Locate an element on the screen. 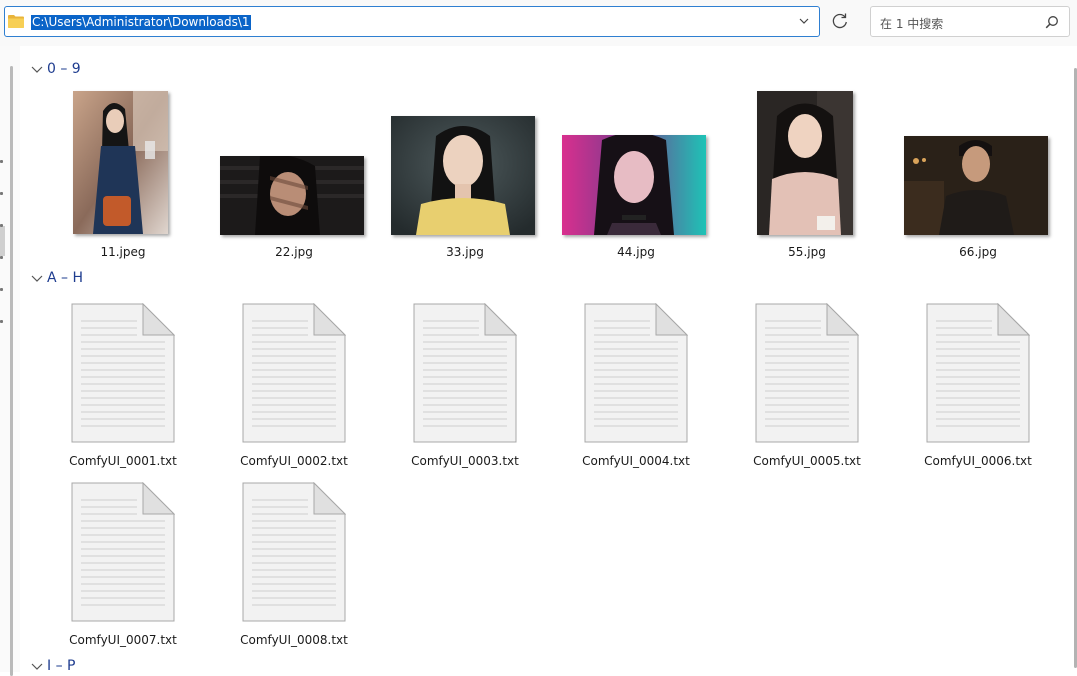 Image resolution: width=1077 pixels, height=676 pixels. nav-scrollbar is located at coordinates (11, 371).